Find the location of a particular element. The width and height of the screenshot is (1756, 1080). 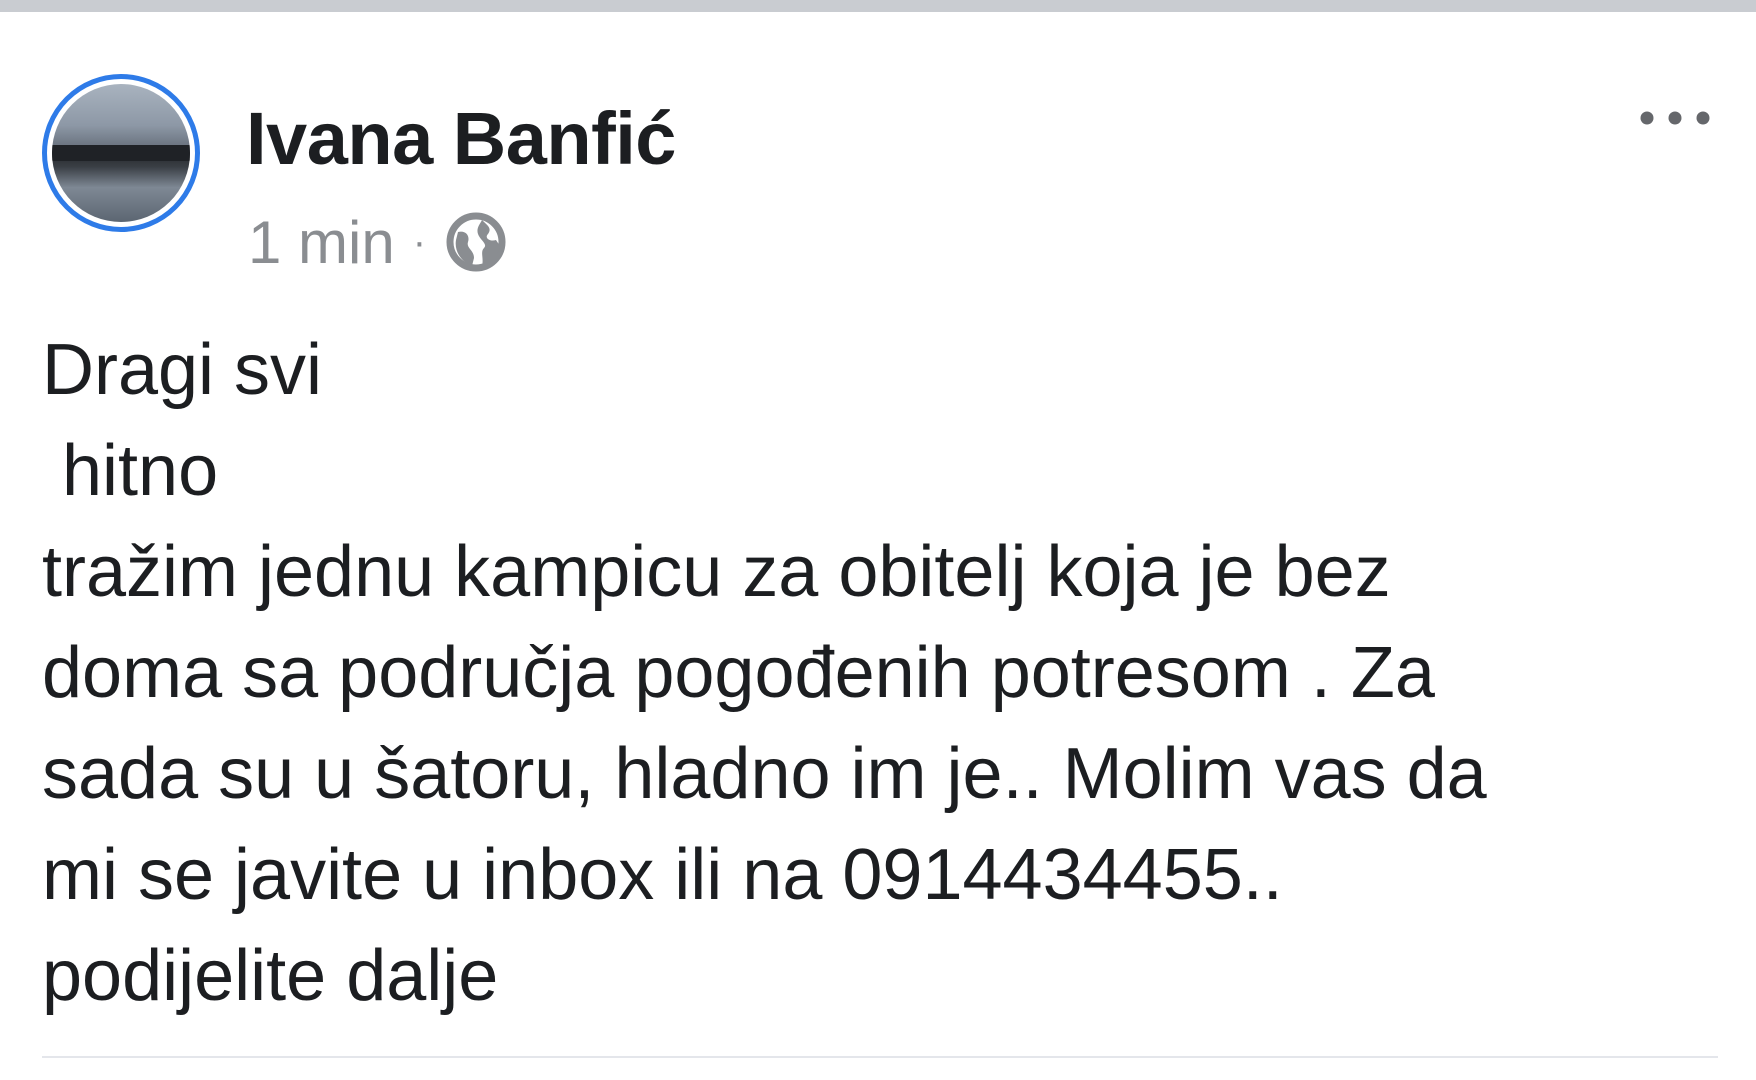

author-name: Ivana Banfić is located at coordinates (461, 138).